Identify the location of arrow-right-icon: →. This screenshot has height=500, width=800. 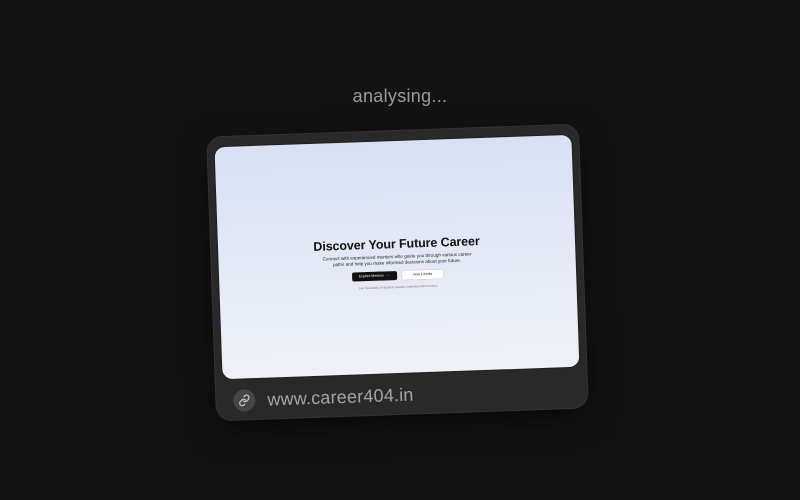
(388, 275).